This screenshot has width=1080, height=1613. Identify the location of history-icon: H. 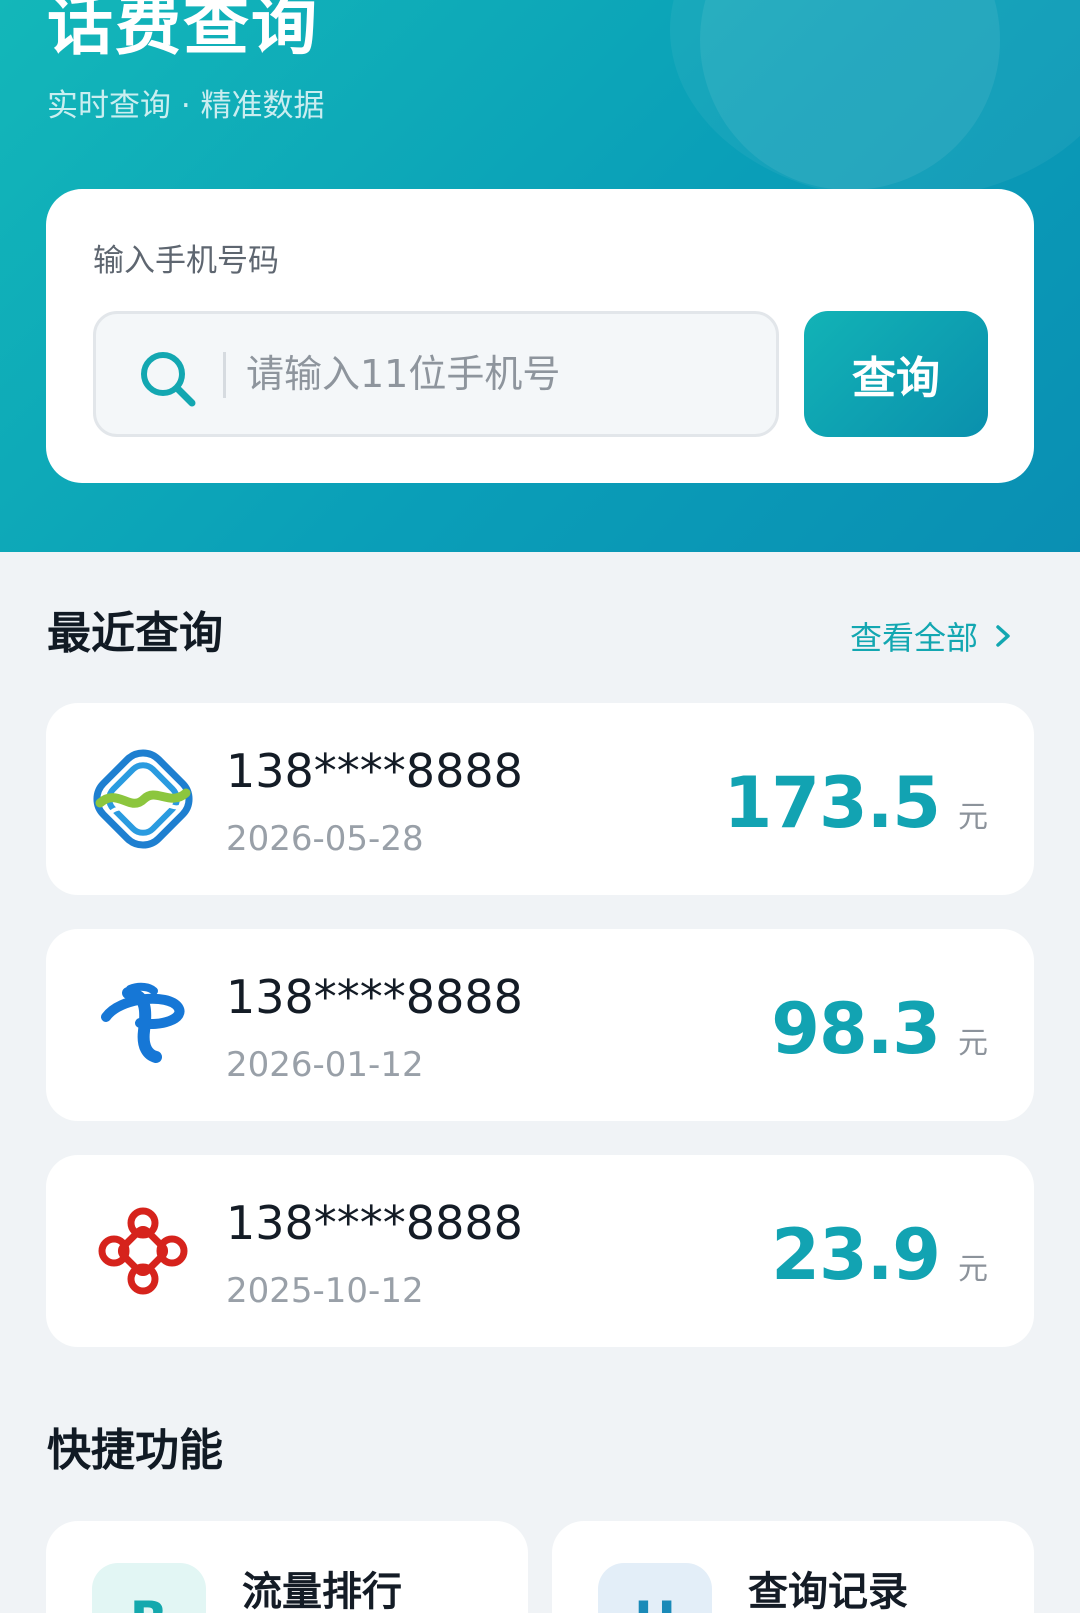
(655, 1588).